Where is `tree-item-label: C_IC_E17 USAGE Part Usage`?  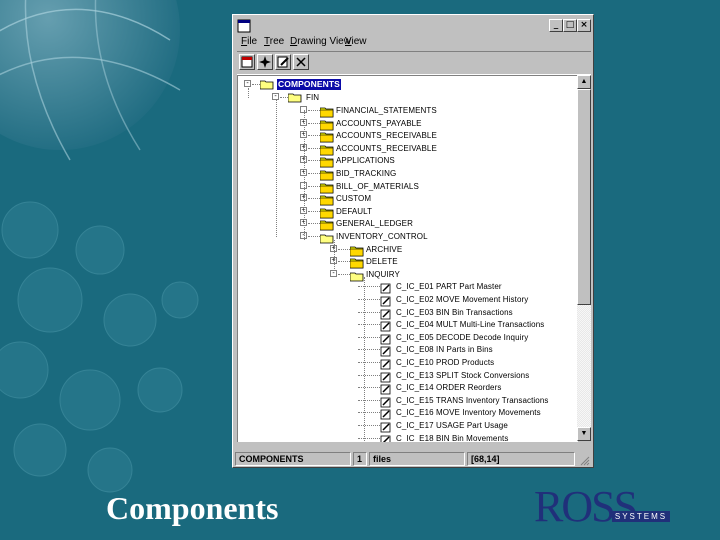
tree-item-label: C_IC_E17 USAGE Part Usage is located at coordinates (452, 425).